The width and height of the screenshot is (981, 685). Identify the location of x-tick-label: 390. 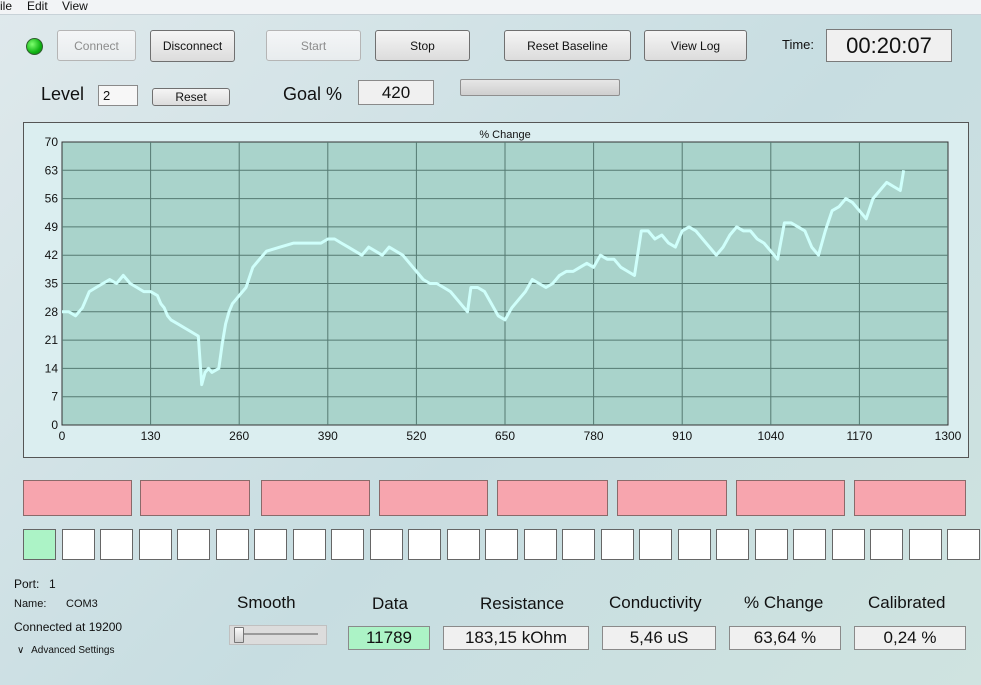
(328, 436).